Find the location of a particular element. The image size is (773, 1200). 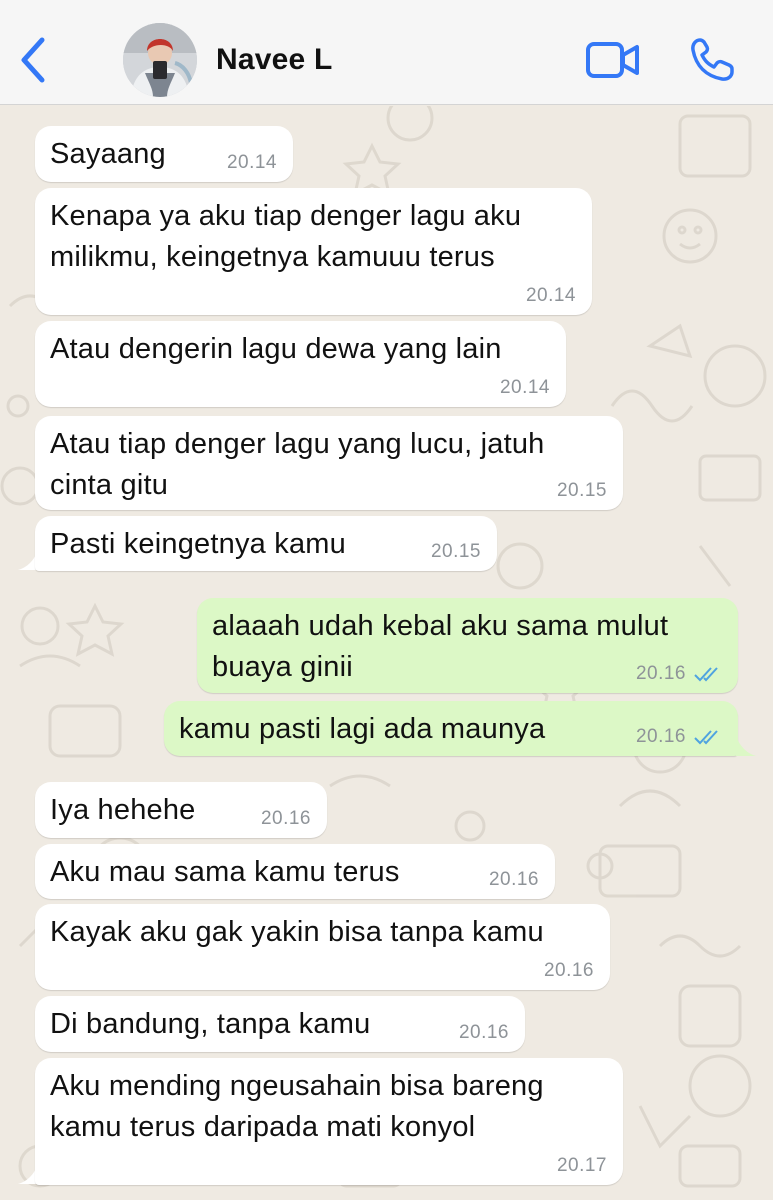

back-button is located at coordinates (34, 60).